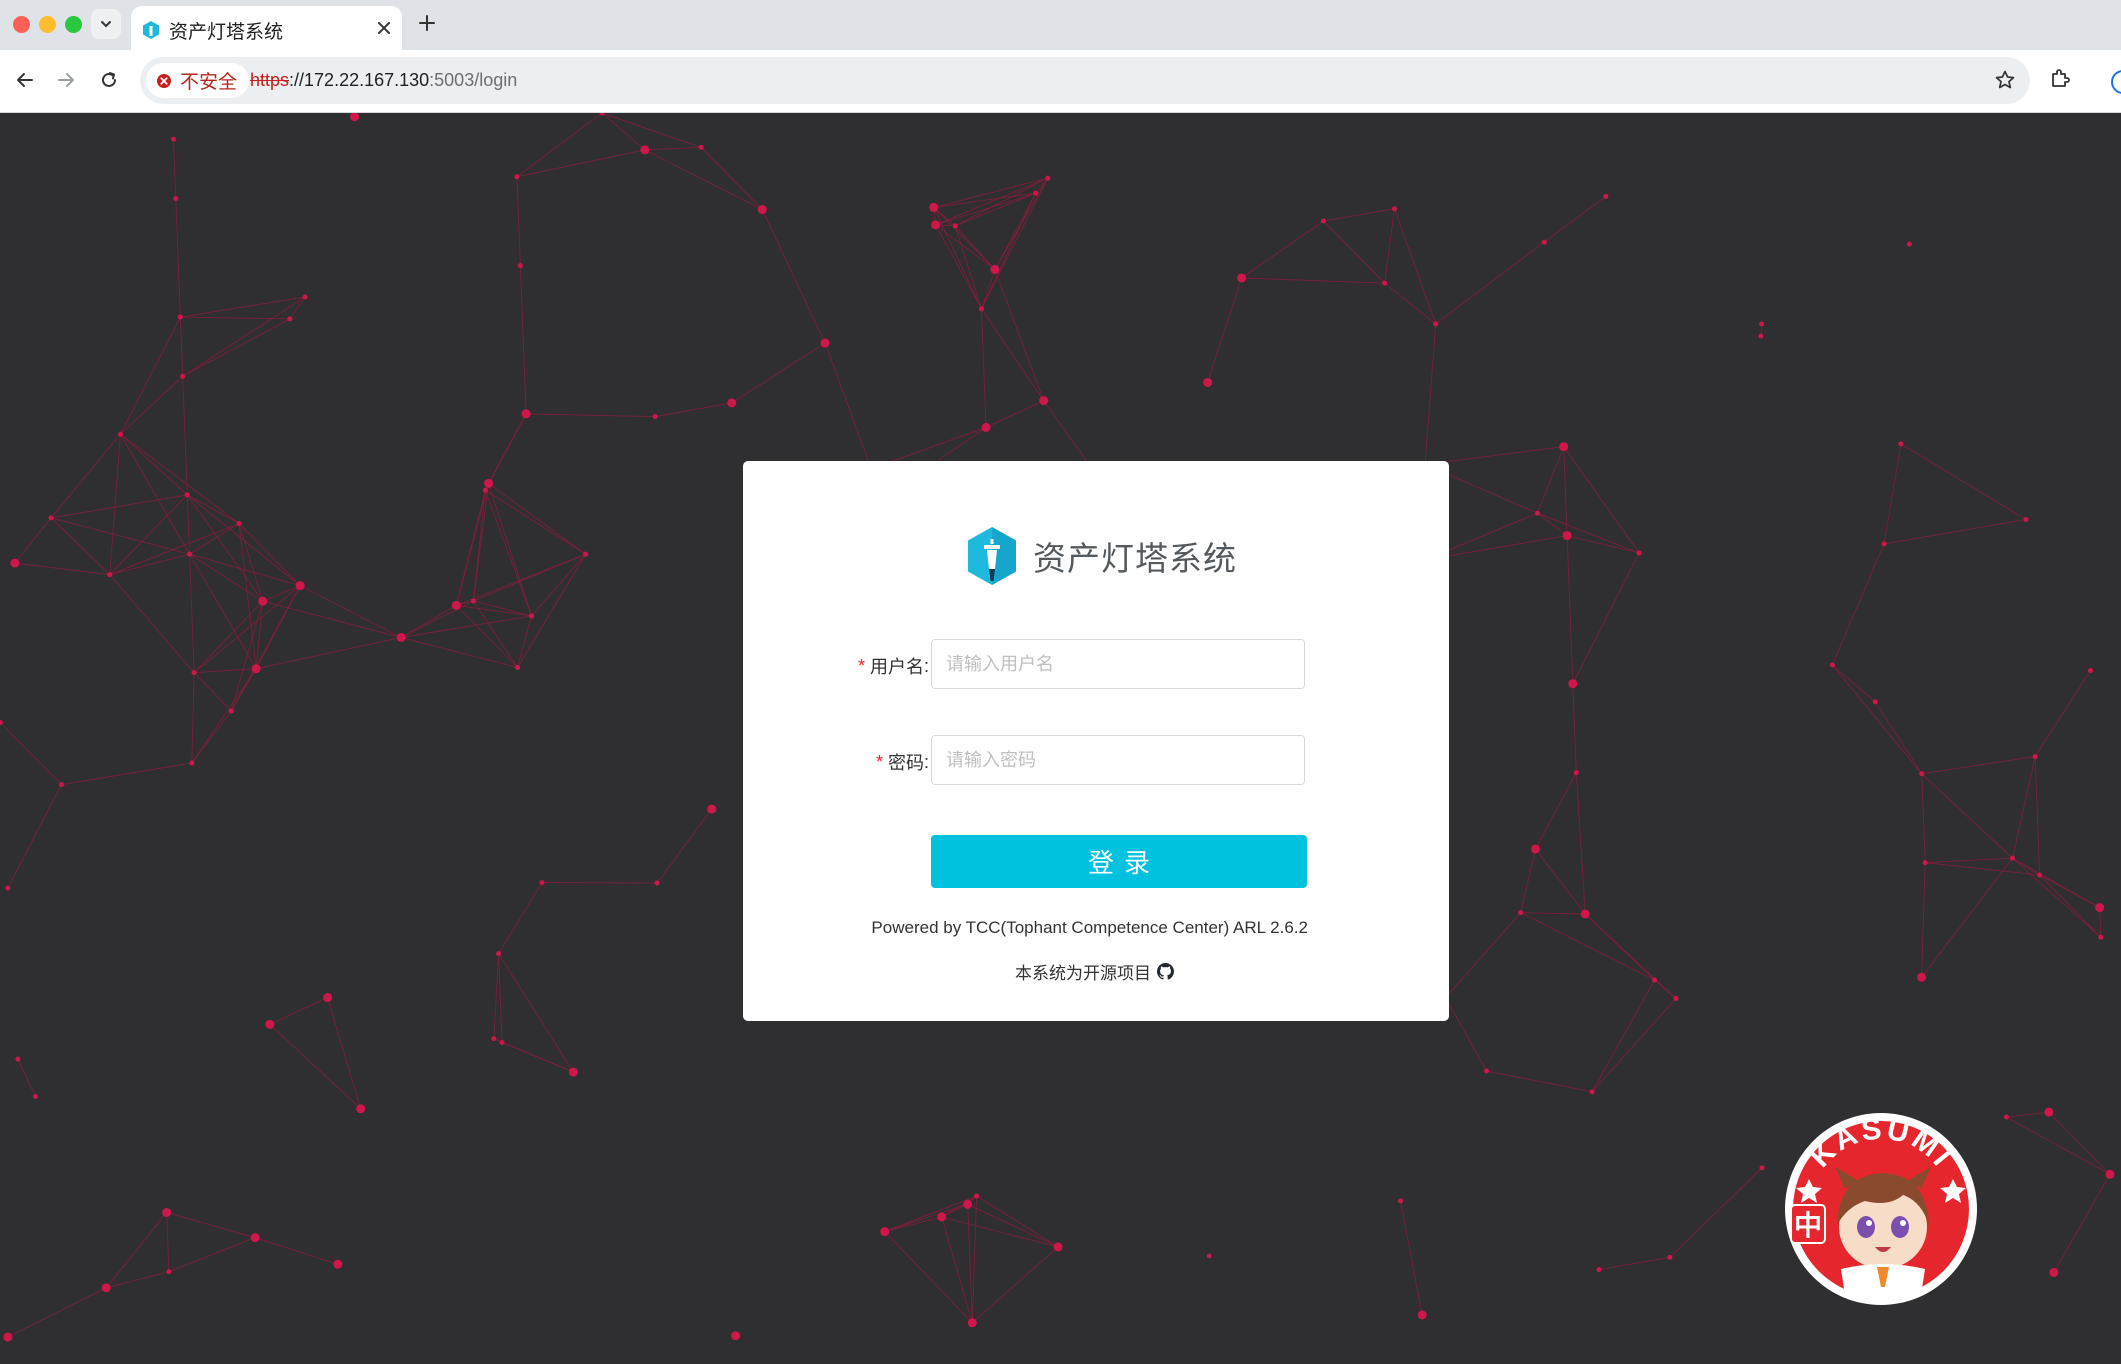 The height and width of the screenshot is (1364, 2121). Describe the element at coordinates (109, 80) in the screenshot. I see `reload-icon` at that location.